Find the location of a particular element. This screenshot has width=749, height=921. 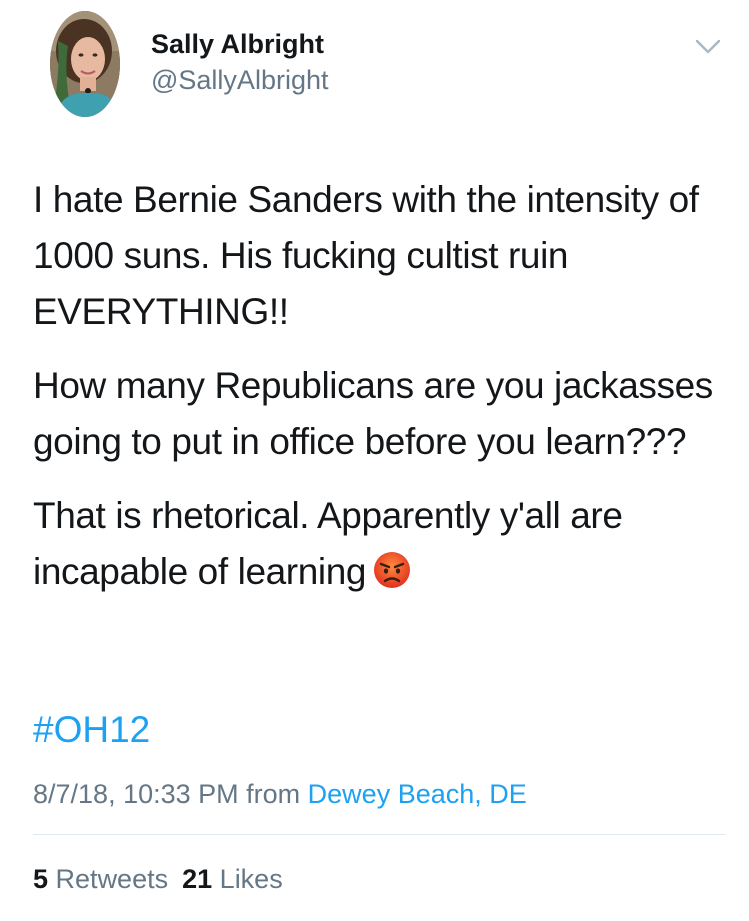

engagement-stats: 5 Retweets 21 Likes is located at coordinates (158, 879).